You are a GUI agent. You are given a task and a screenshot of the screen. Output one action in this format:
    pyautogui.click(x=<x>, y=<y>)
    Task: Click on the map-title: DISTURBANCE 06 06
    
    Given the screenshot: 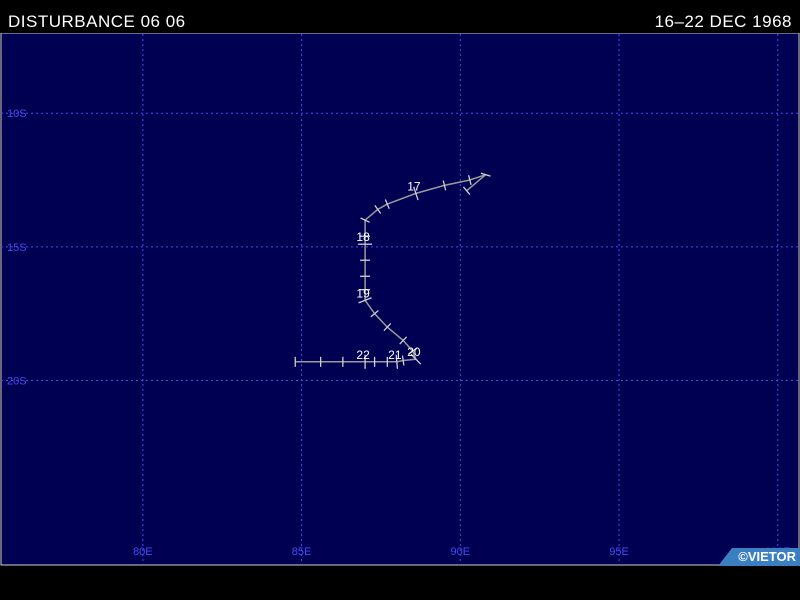 What is the action you would take?
    pyautogui.click(x=97, y=21)
    